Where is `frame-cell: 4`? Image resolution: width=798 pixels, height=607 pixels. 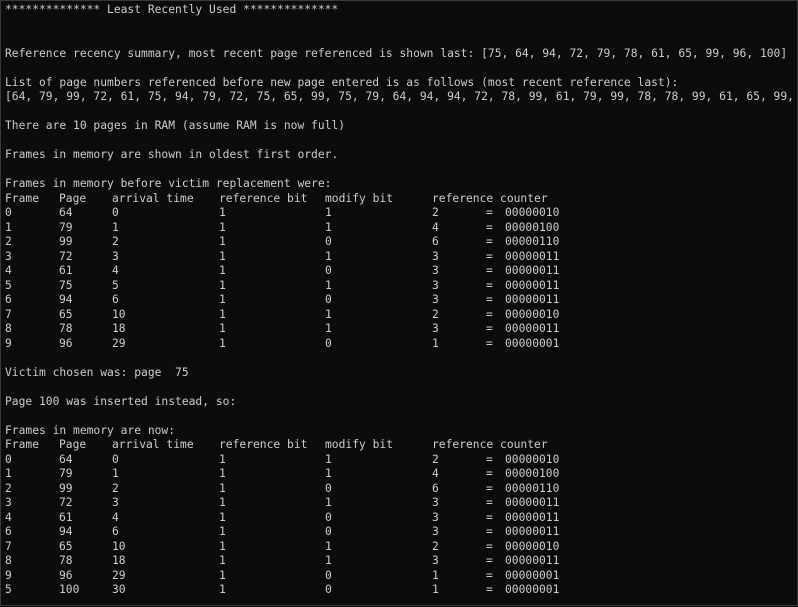
frame-cell: 4 is located at coordinates (8, 270).